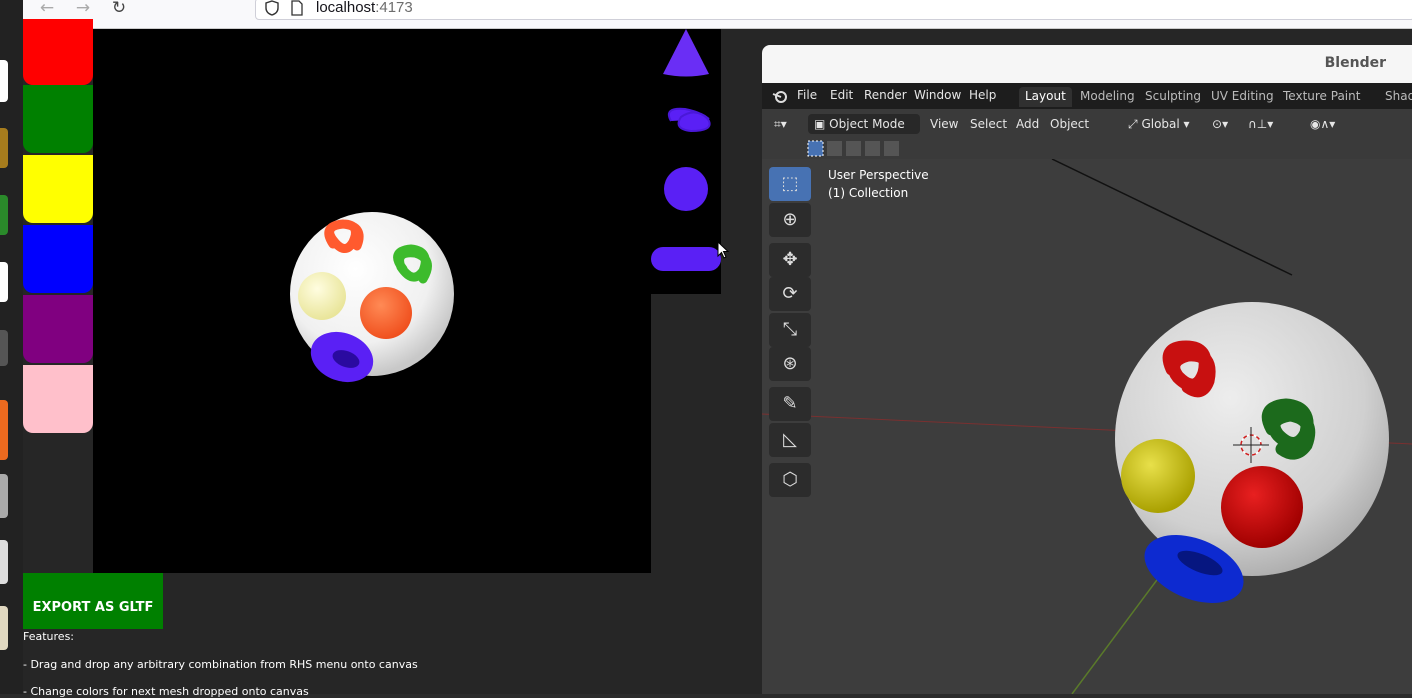 Image resolution: width=1412 pixels, height=698 pixels. What do you see at coordinates (1069, 124) in the screenshot?
I see `header-menu-object: Object` at bounding box center [1069, 124].